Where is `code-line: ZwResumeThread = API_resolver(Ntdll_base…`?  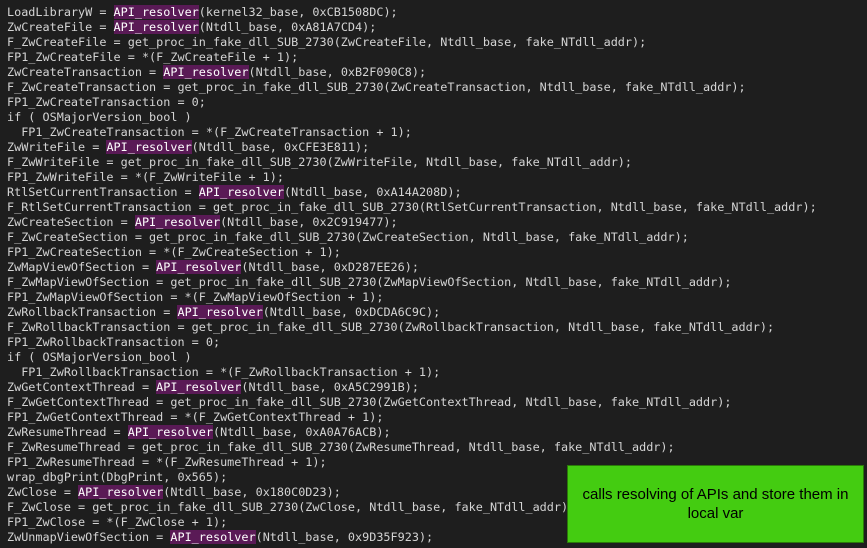
code-line: ZwResumeThread = API_resolver(Ntdll_base… is located at coordinates (199, 432).